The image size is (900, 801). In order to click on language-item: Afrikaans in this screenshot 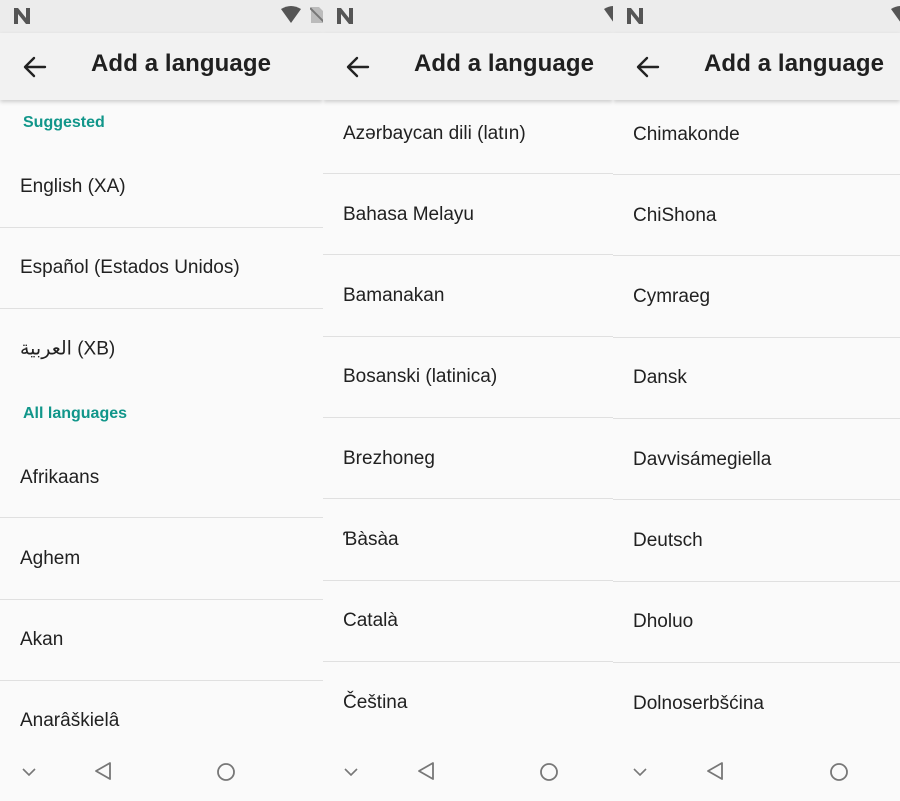, I will do `click(161, 477)`.